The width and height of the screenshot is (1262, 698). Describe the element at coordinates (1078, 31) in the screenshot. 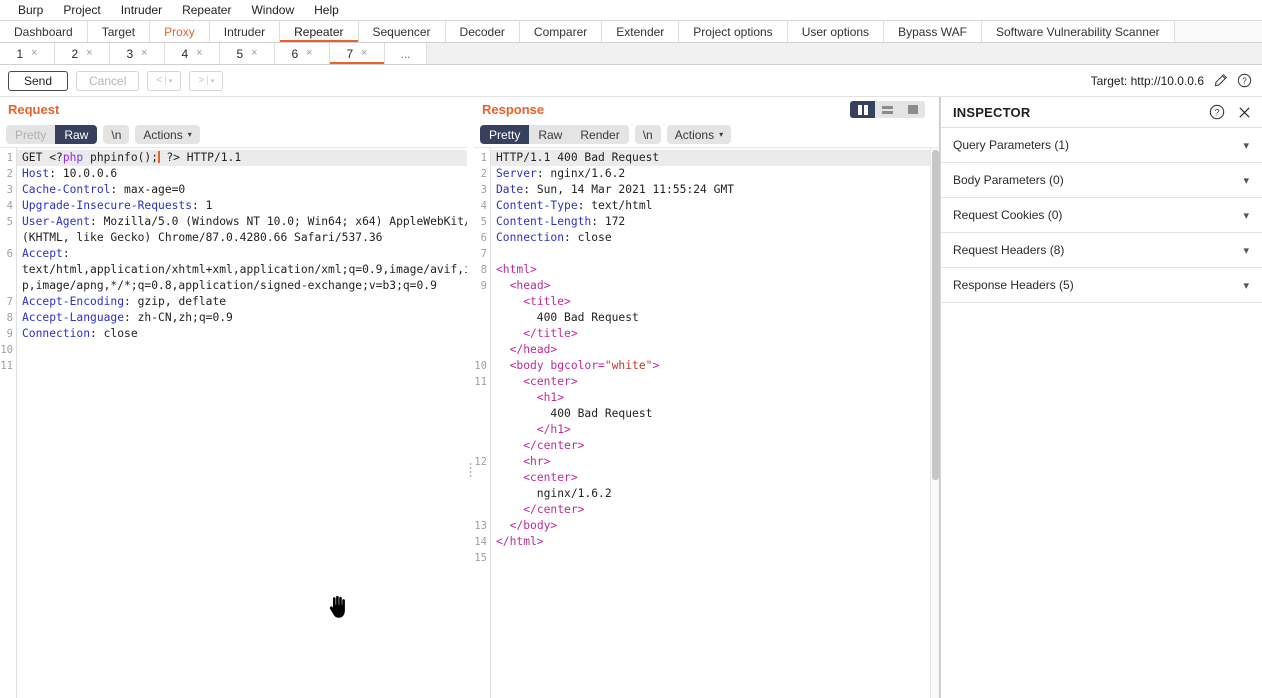

I see `tab-software-vulnerability-scanner: Software Vulnerability Scanner` at that location.